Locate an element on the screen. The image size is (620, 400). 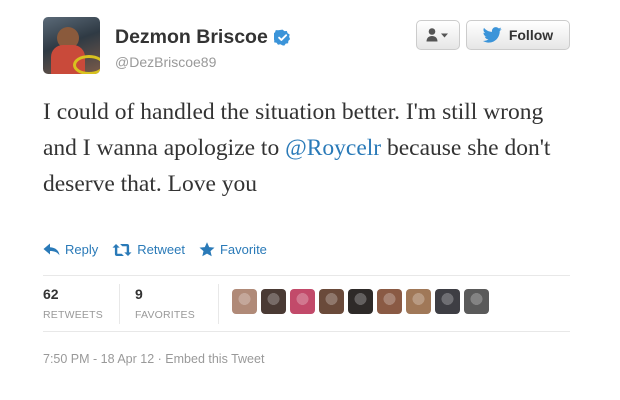
user-actions-dropdown-button is located at coordinates (438, 35).